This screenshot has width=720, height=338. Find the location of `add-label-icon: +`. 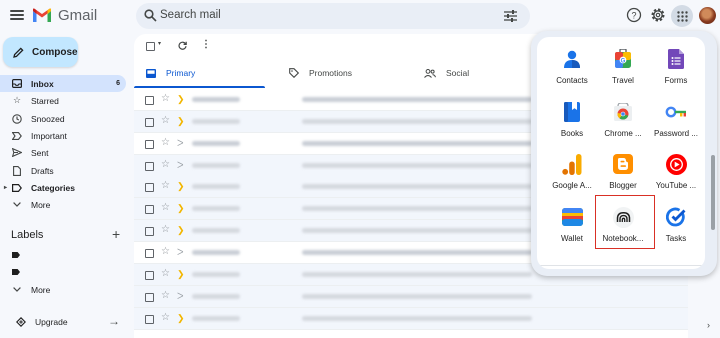

add-label-icon: + is located at coordinates (116, 234).